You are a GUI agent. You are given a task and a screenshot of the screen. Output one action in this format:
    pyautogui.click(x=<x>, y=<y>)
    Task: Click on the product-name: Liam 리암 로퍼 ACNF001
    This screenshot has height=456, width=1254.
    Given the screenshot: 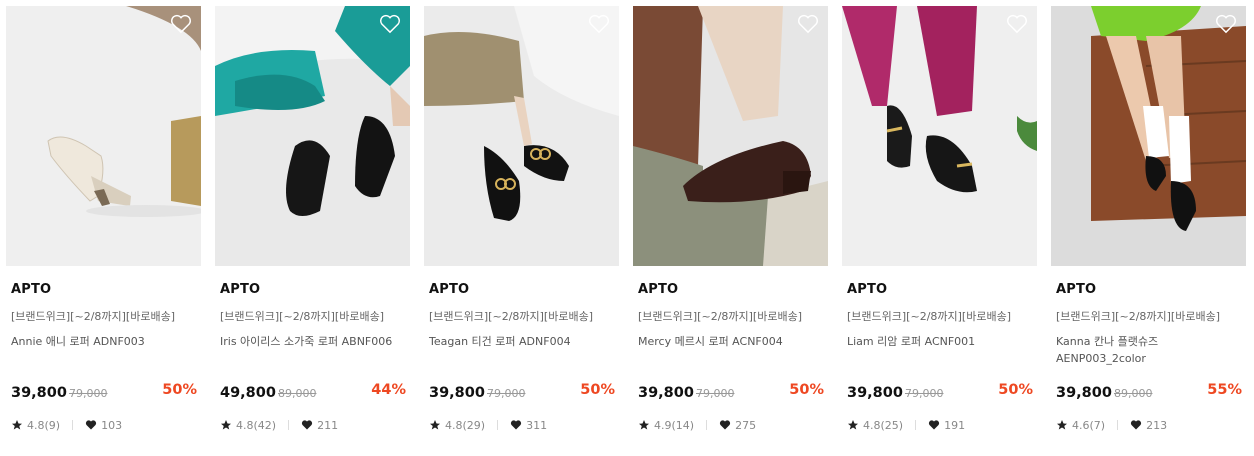 What is the action you would take?
    pyautogui.click(x=941, y=341)
    